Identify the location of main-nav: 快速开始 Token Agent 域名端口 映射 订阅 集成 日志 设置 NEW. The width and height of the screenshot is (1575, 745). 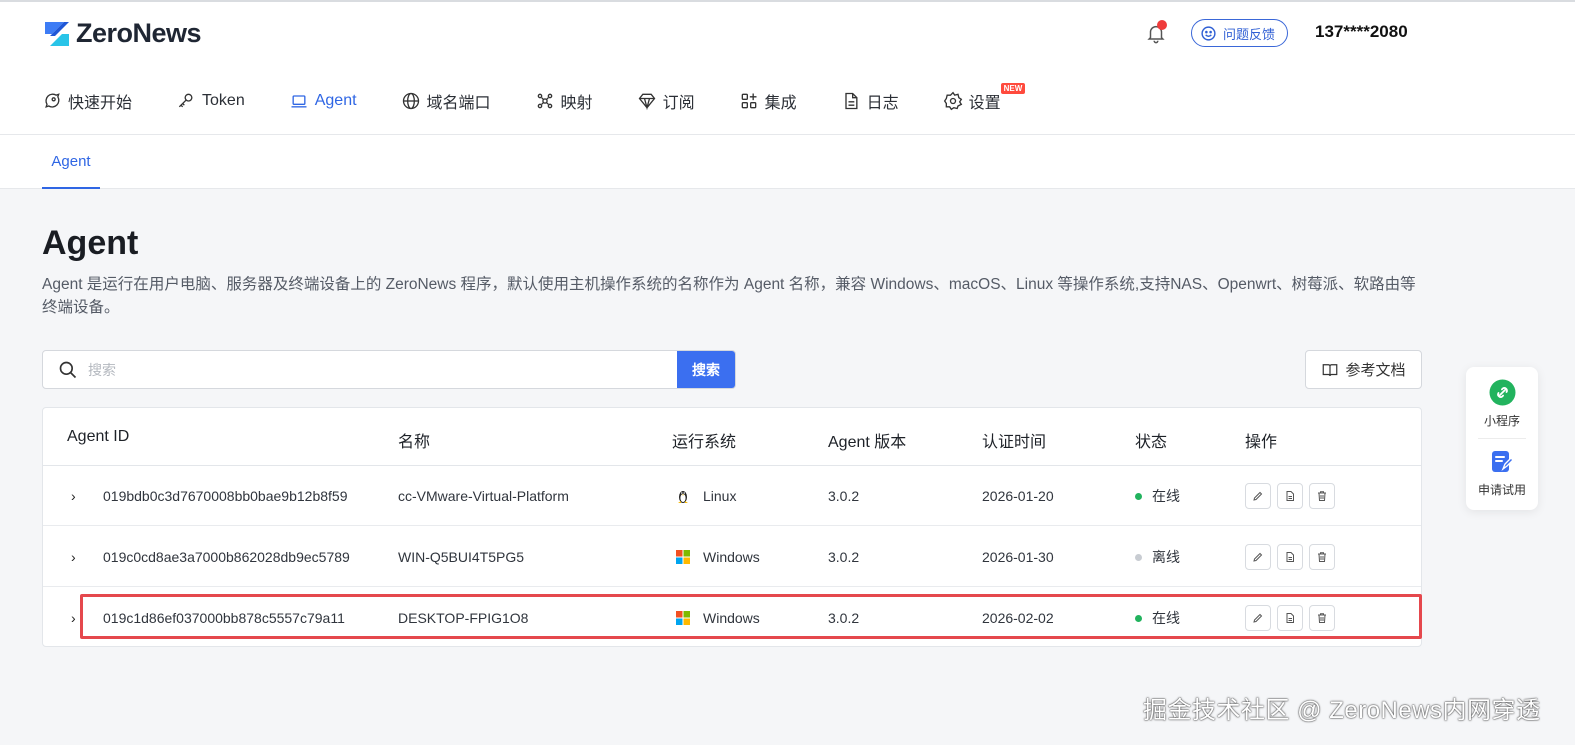
(543, 98).